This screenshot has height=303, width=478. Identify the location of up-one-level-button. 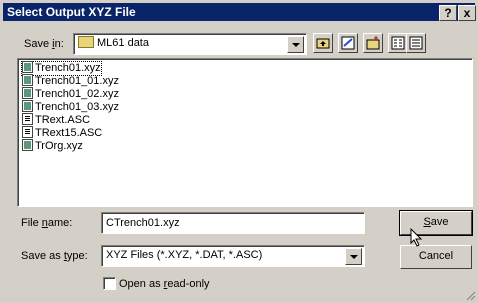
(323, 43).